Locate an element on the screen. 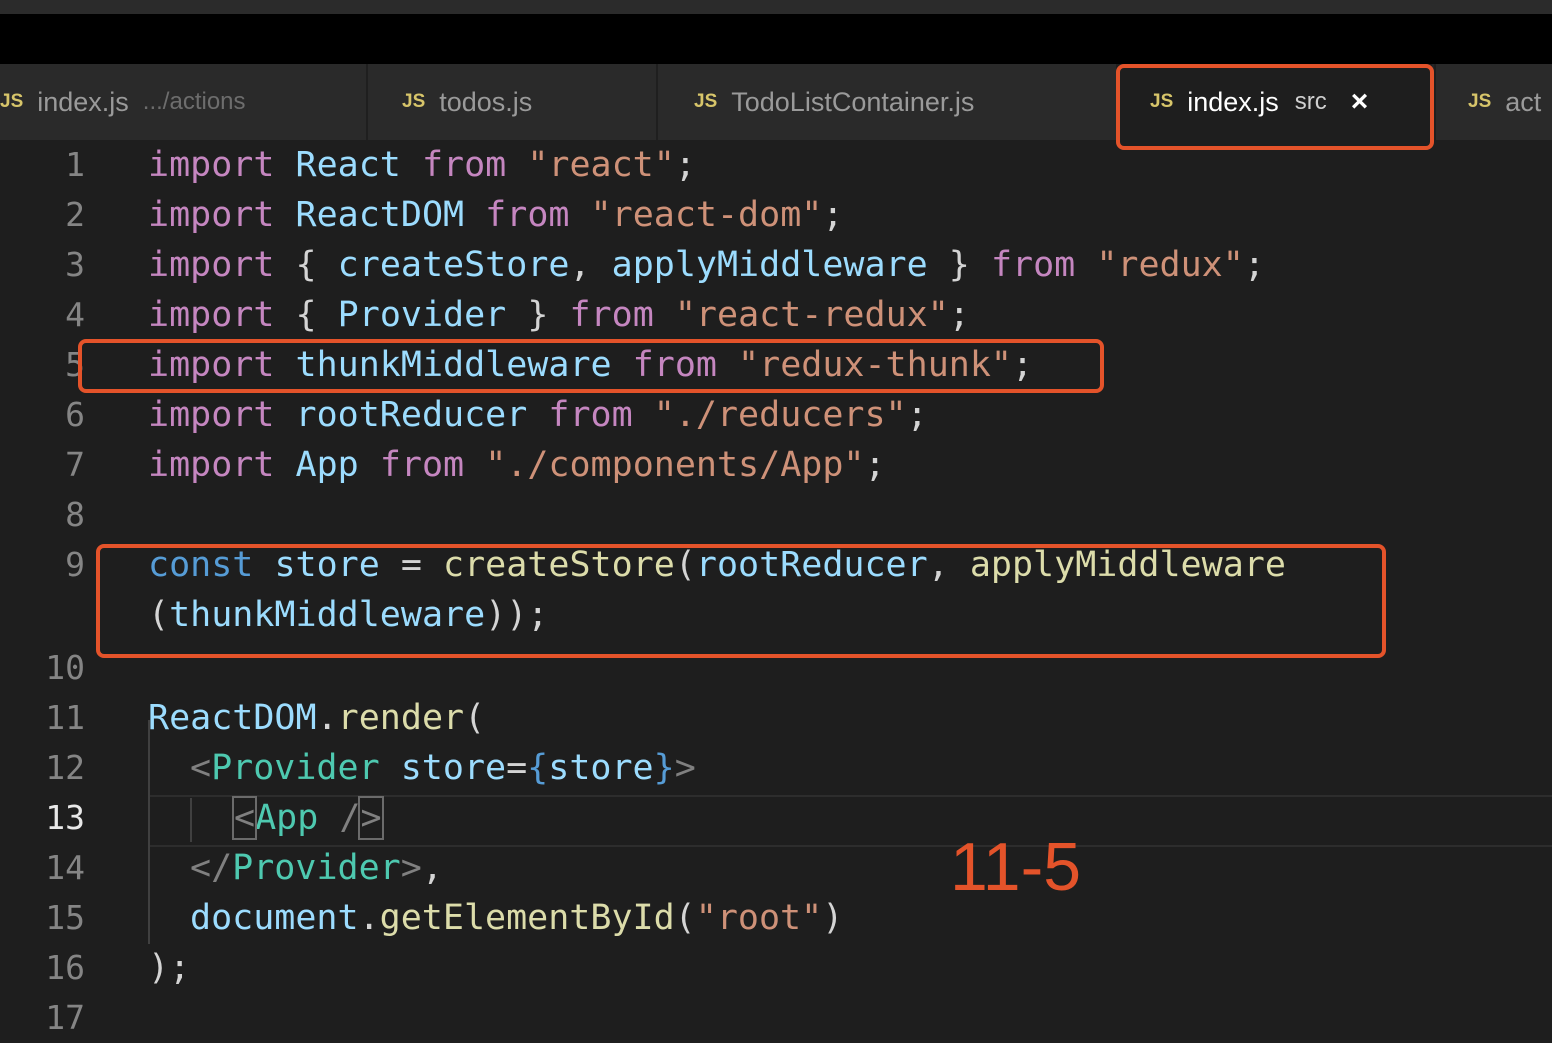 The image size is (1552, 1043). code-text: <Provider store={store}> is located at coordinates (443, 768).